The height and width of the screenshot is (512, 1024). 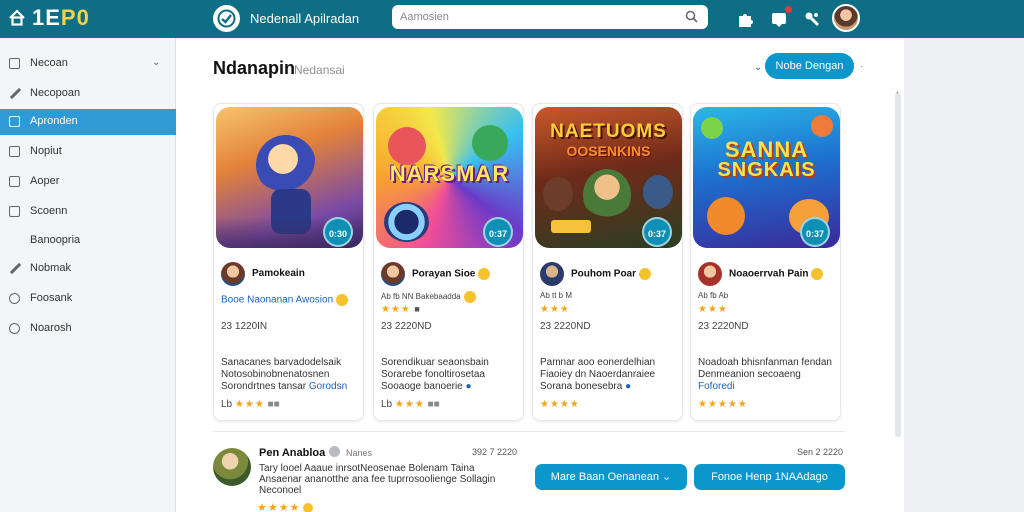 I want to click on sidebar-item-label: Noarosh, so click(x=51, y=328).